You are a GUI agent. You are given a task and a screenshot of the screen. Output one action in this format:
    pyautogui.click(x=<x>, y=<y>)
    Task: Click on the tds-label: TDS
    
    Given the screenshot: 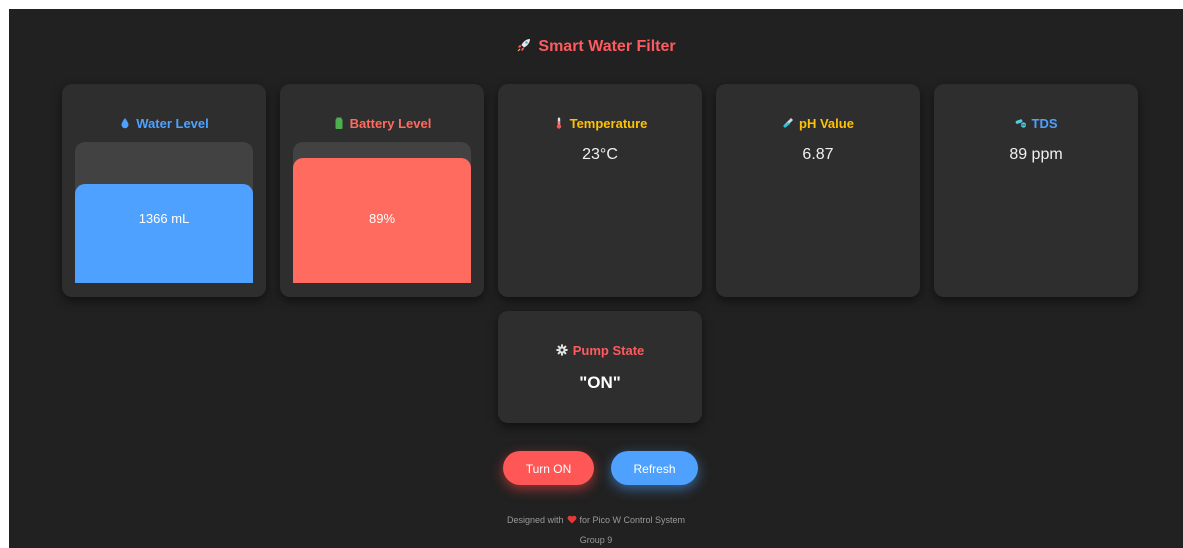 What is the action you would take?
    pyautogui.click(x=1036, y=123)
    